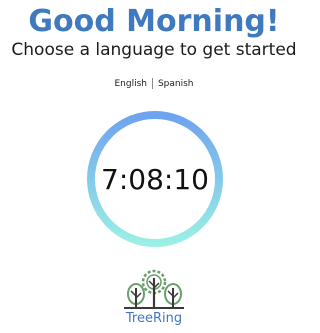  Describe the element at coordinates (176, 84) in the screenshot. I see `language-option-spanish: Spanish` at that location.